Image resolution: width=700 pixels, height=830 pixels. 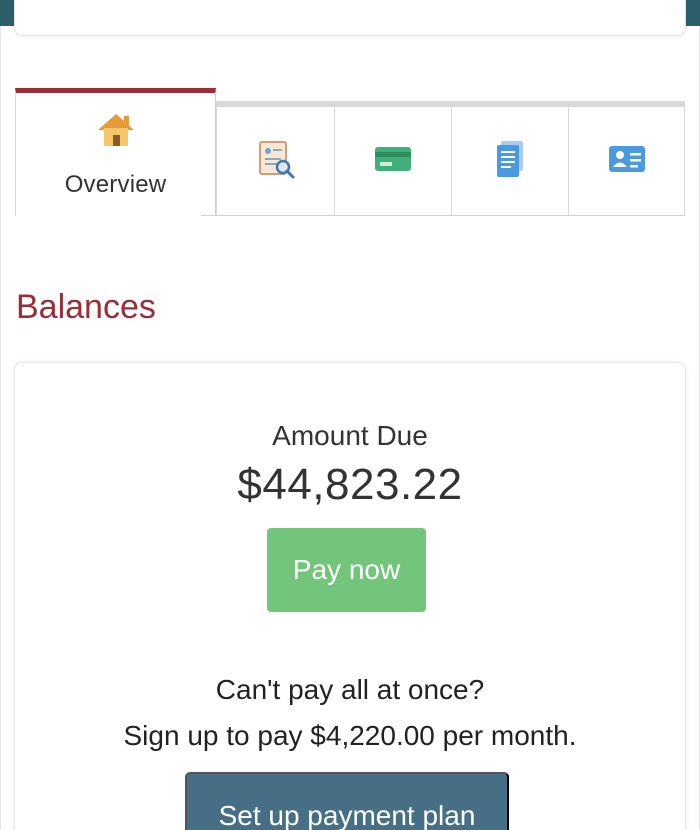 I want to click on credit-card-icon, so click(x=393, y=161).